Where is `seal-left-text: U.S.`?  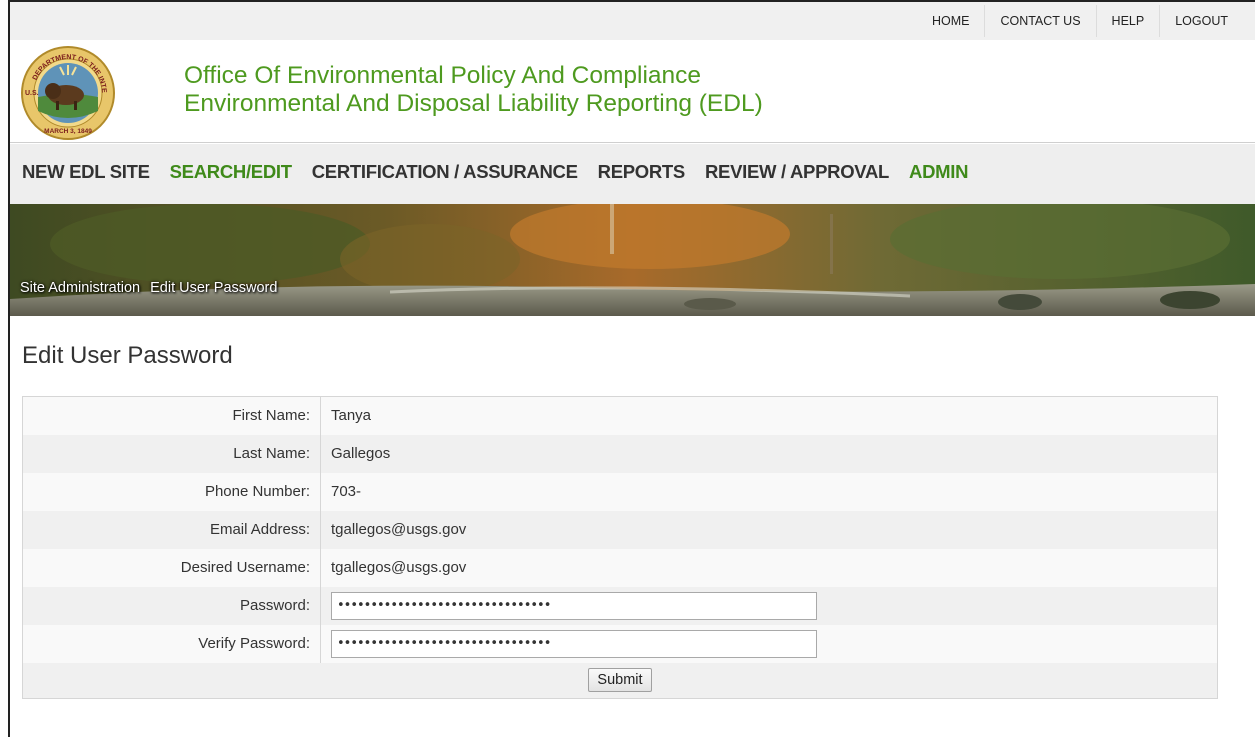 seal-left-text: U.S. is located at coordinates (32, 93).